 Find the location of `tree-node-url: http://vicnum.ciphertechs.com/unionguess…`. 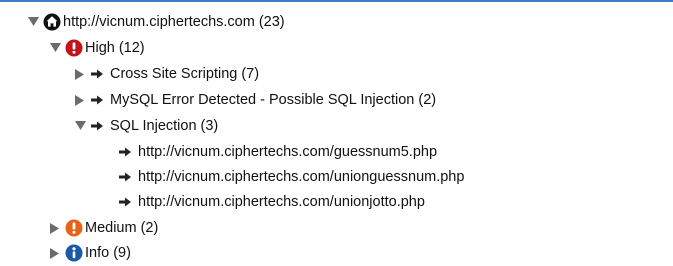

tree-node-url: http://vicnum.ciphertechs.com/unionguess… is located at coordinates (291, 177).